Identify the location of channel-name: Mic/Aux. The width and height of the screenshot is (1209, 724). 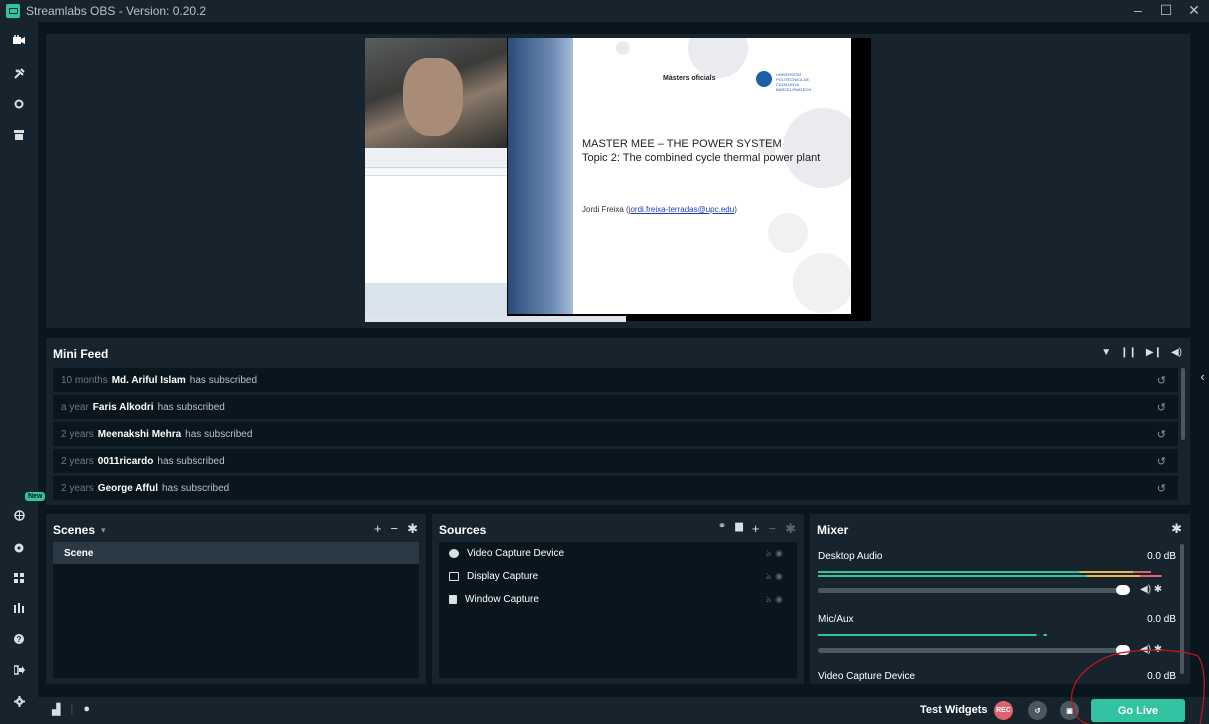
(836, 619).